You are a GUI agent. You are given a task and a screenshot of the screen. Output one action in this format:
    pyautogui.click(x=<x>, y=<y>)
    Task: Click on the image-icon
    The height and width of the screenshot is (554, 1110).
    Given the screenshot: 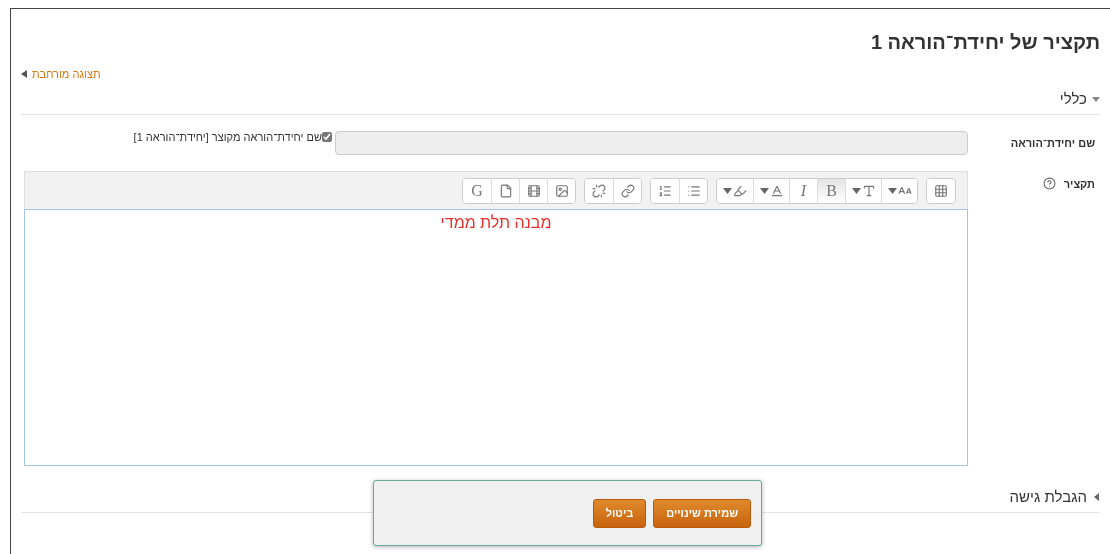 What is the action you would take?
    pyautogui.click(x=561, y=190)
    